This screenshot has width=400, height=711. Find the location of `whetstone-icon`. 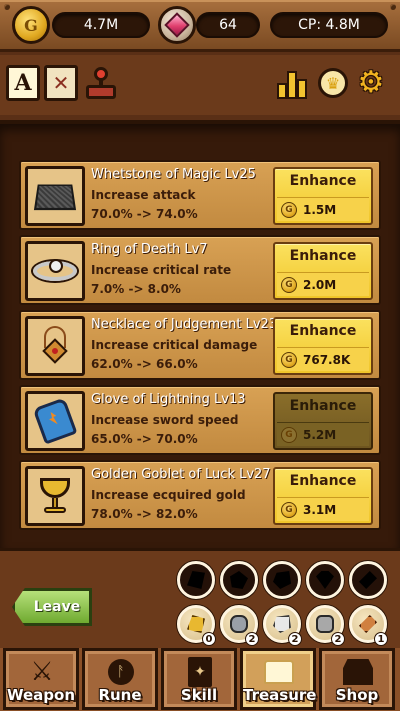

whetstone-icon is located at coordinates (55, 196).